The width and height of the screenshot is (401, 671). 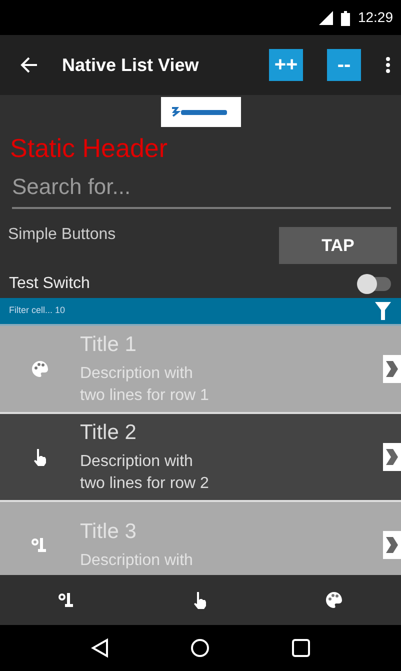 What do you see at coordinates (137, 560) in the screenshot?
I see `row-description: Description with` at bounding box center [137, 560].